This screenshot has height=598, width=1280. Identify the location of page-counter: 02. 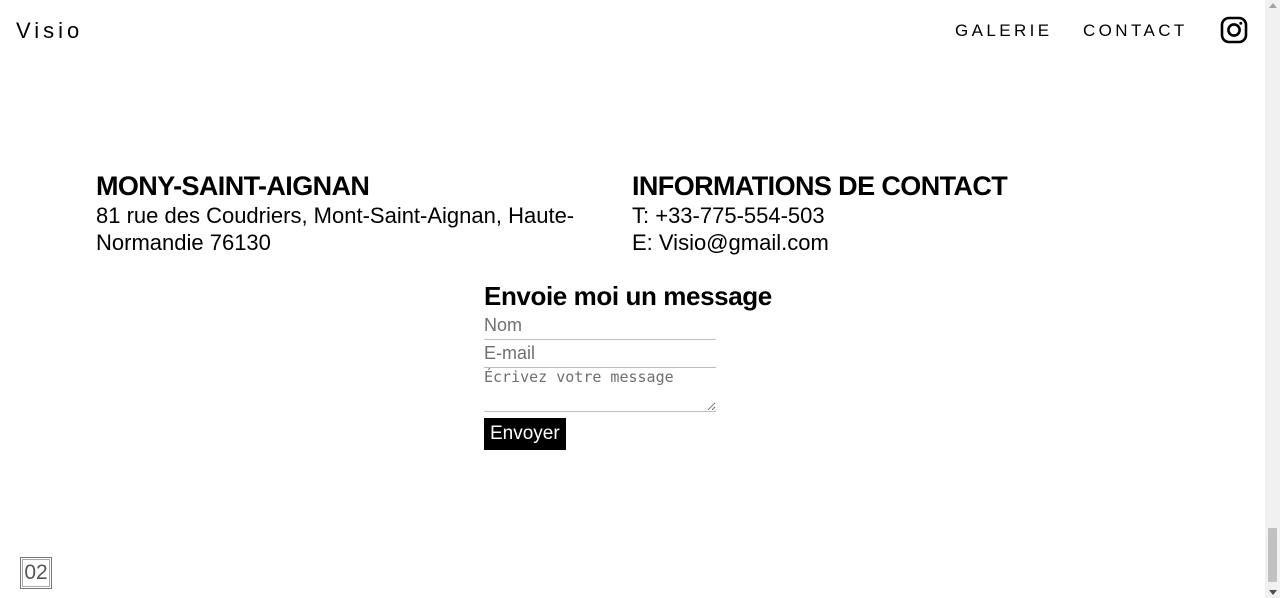
(36, 573).